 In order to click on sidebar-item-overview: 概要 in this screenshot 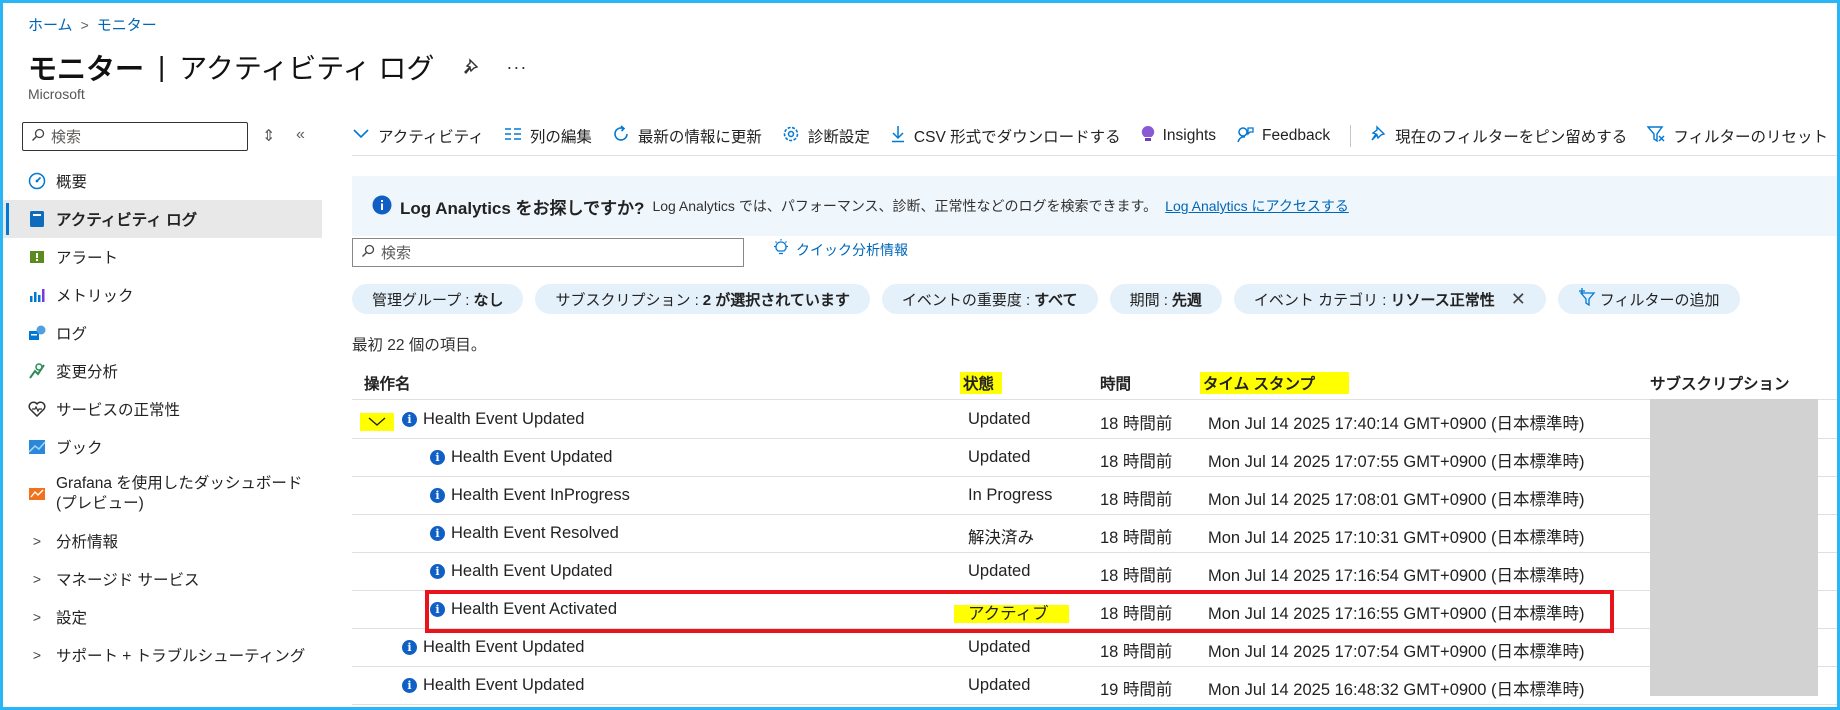, I will do `click(161, 181)`.